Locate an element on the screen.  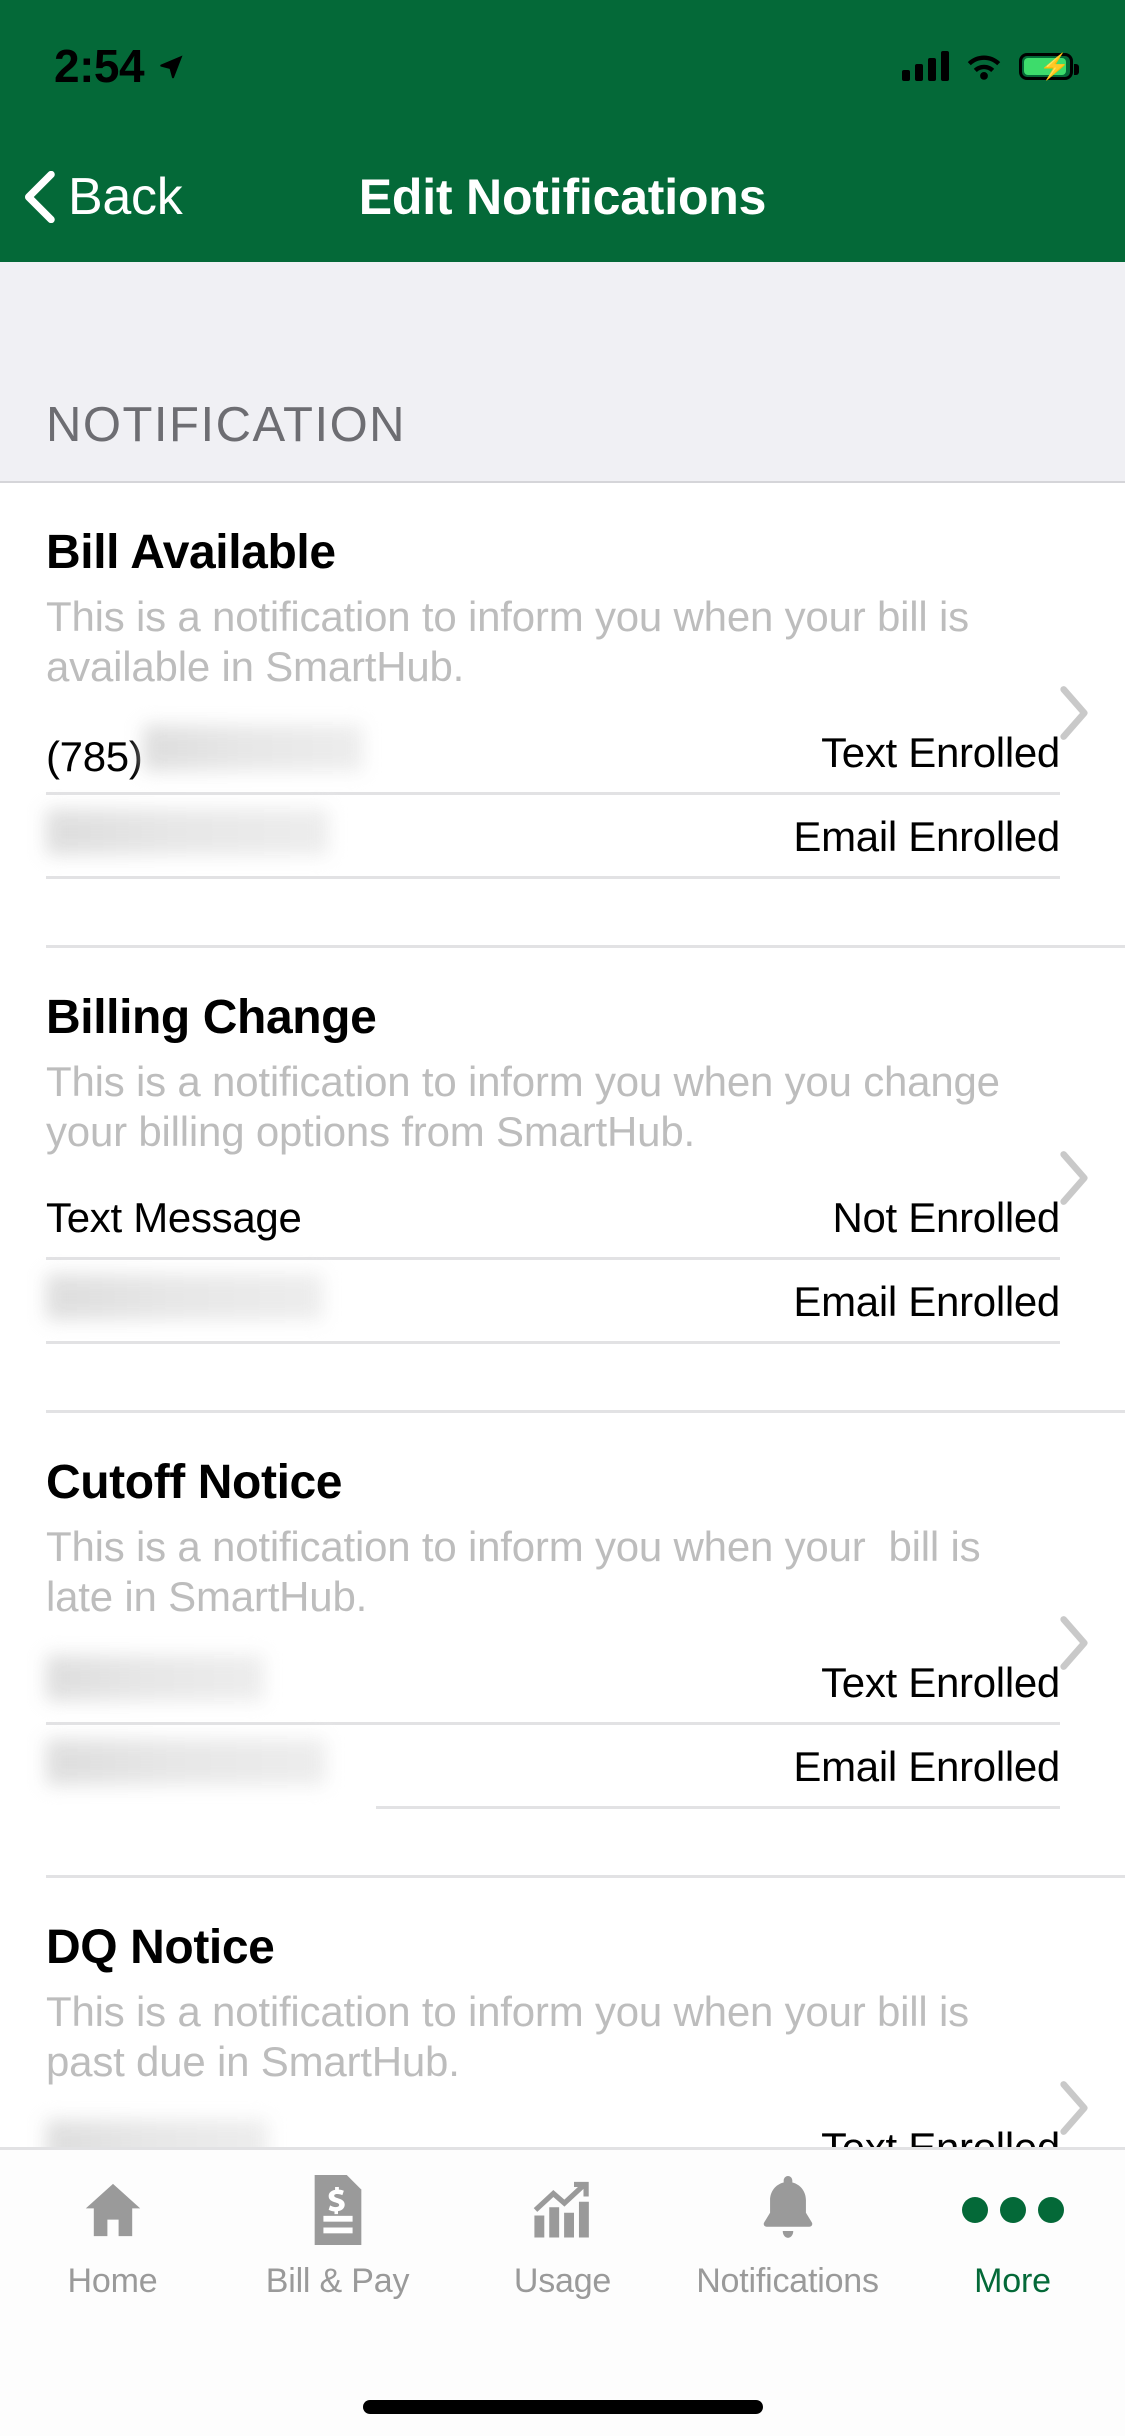
notification-row: (785) Text Enrolled is located at coordinates (562, 753).